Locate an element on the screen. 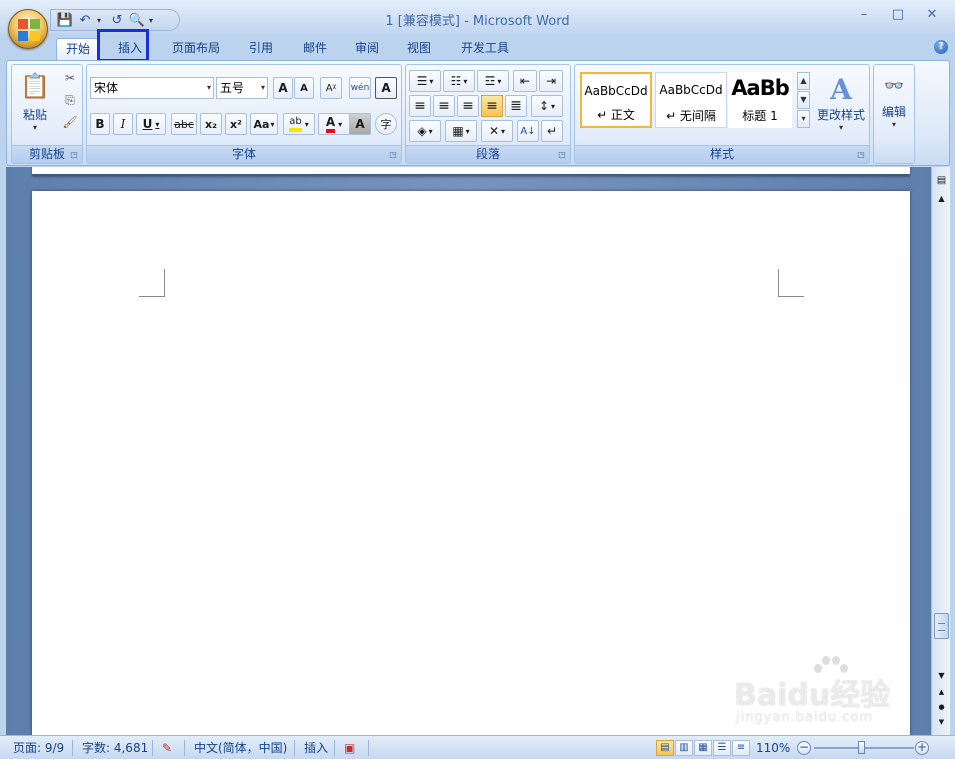  view-ruler-icon: ▤ is located at coordinates (941, 181).